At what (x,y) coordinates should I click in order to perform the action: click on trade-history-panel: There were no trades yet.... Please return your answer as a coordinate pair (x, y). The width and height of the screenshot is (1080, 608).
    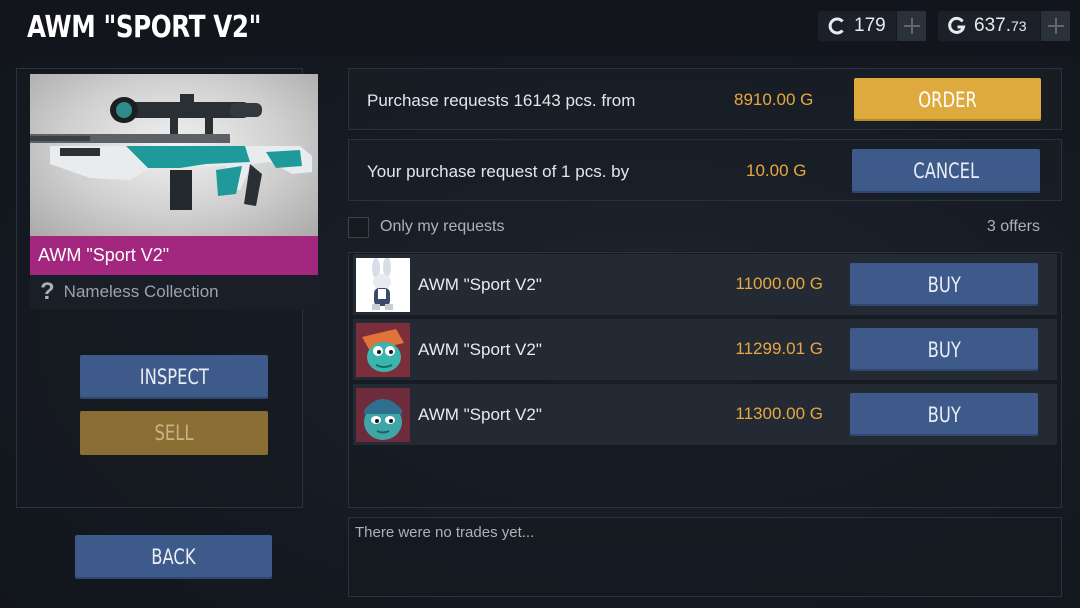
    Looking at the image, I should click on (705, 557).